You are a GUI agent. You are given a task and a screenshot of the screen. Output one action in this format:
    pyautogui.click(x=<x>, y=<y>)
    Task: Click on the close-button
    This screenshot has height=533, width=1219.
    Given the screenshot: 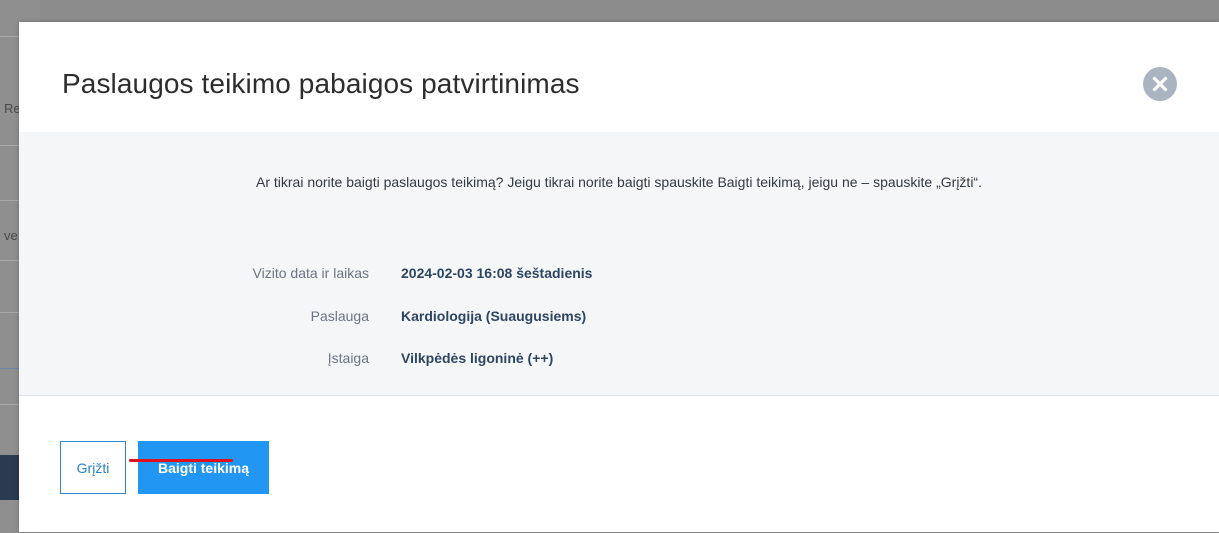 What is the action you would take?
    pyautogui.click(x=1160, y=84)
    